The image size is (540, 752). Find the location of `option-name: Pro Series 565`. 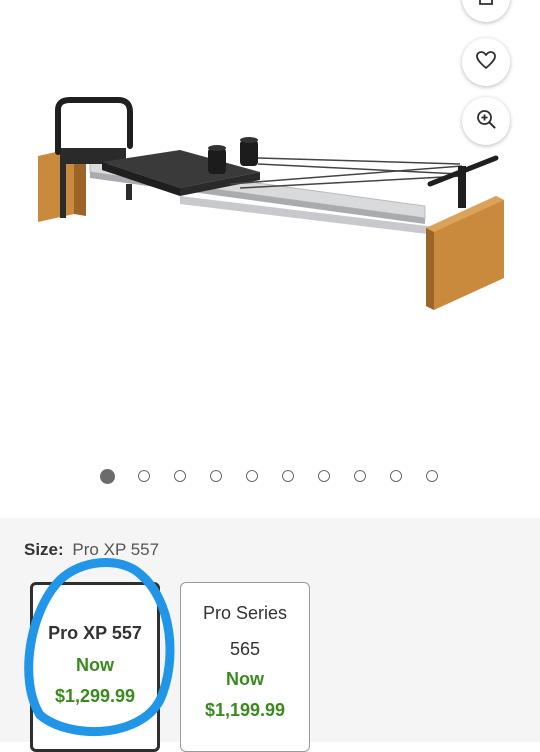

option-name: Pro Series 565 is located at coordinates (245, 631).